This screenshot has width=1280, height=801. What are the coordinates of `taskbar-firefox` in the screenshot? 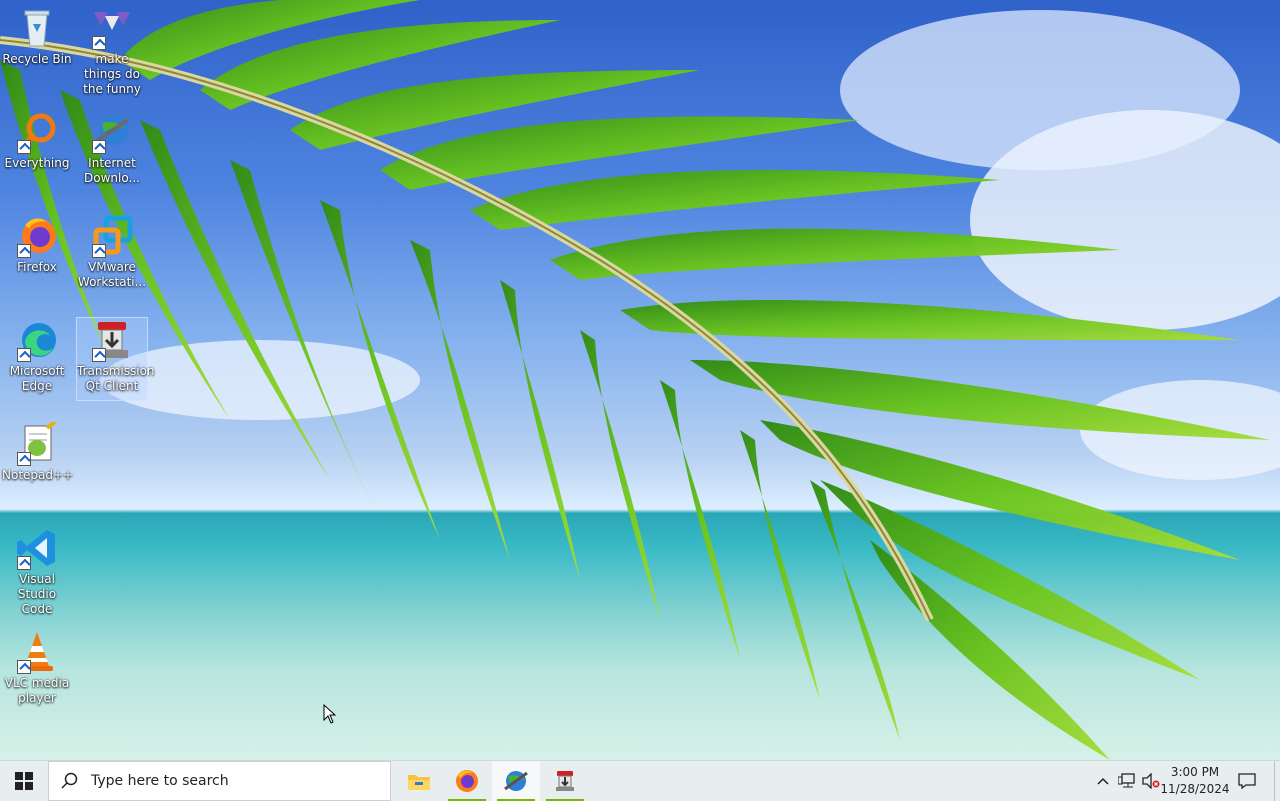 It's located at (467, 781).